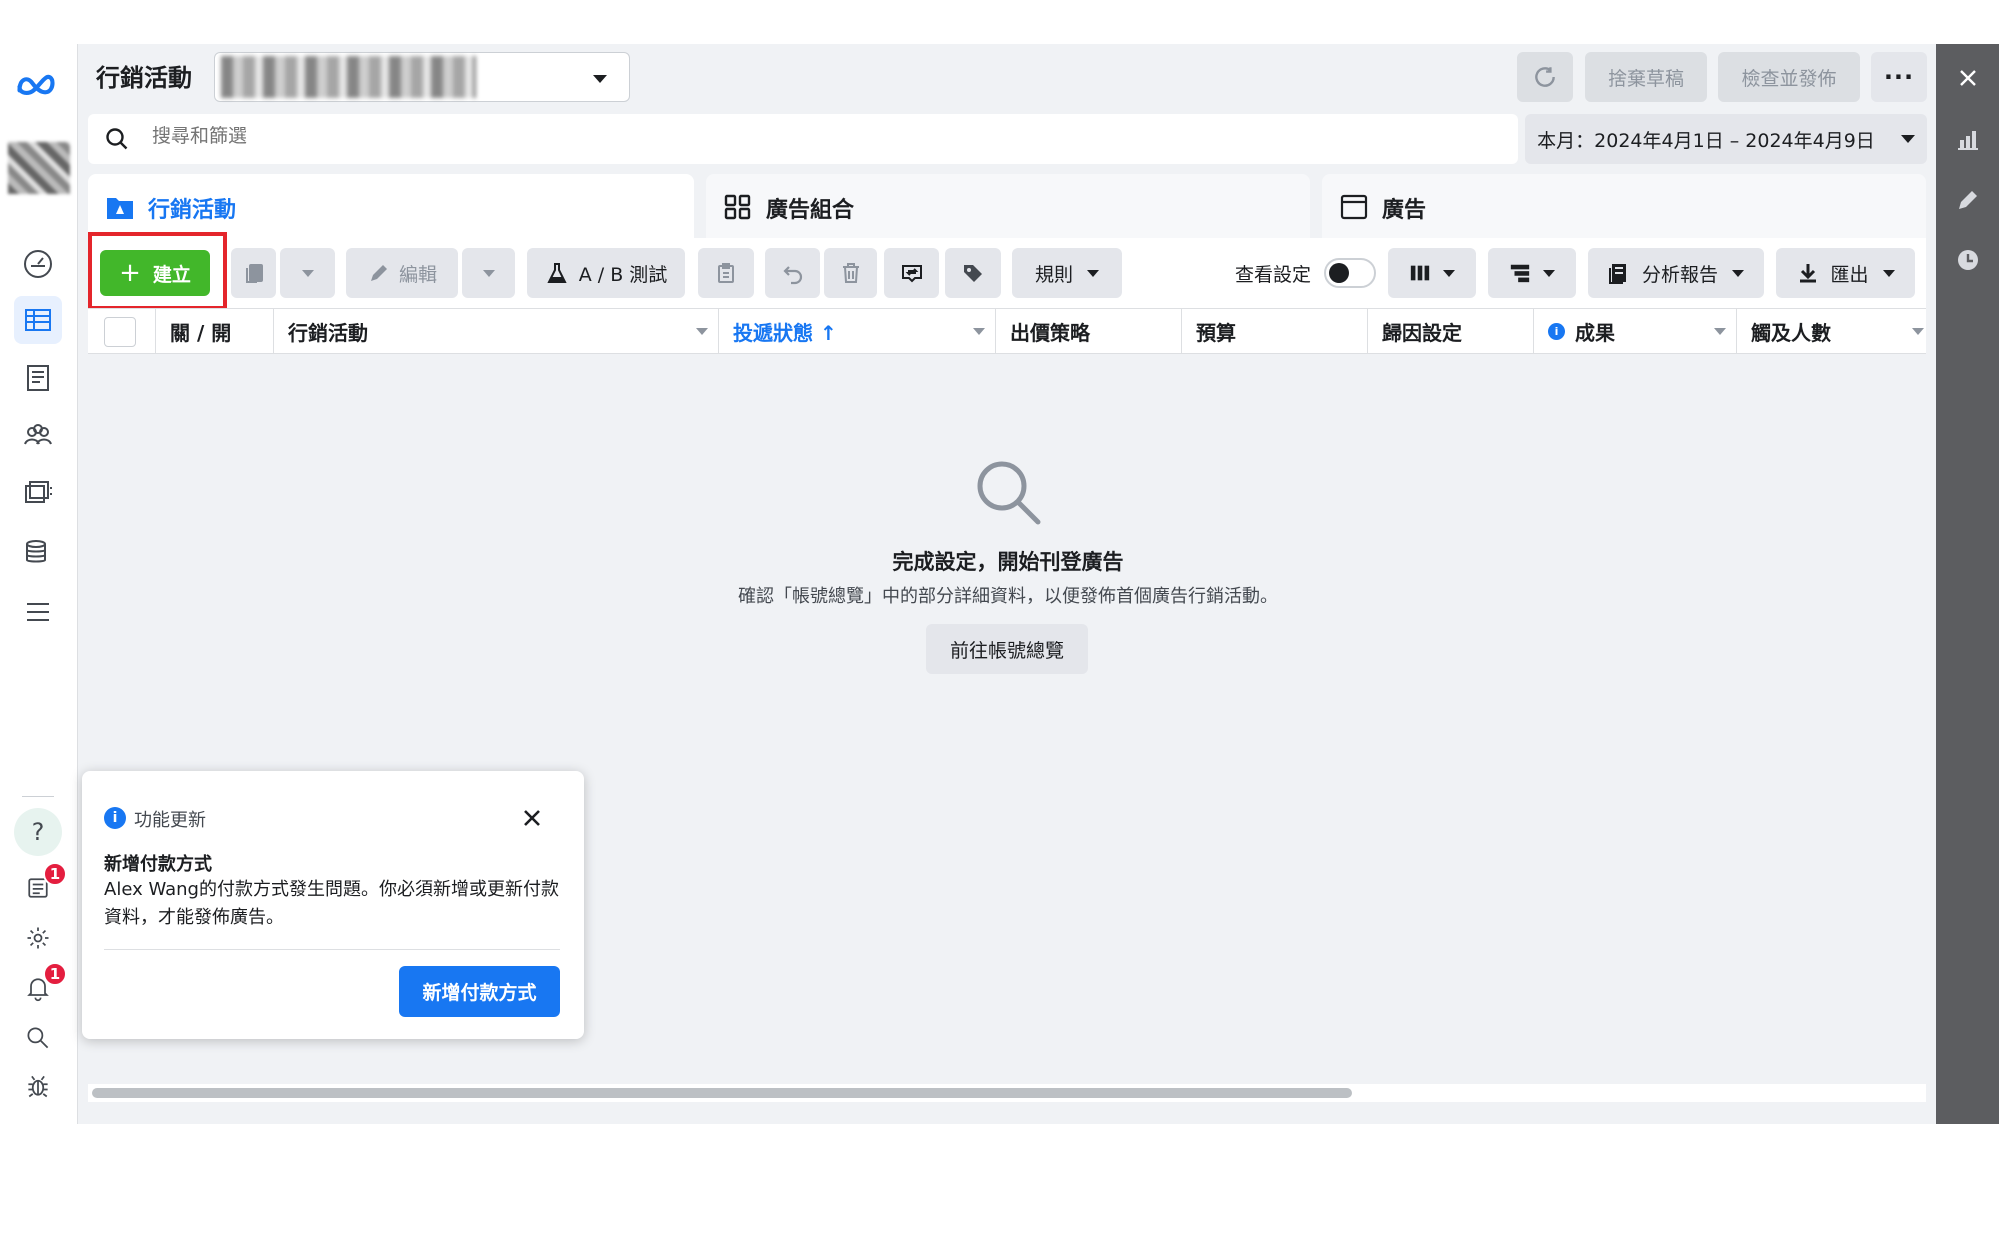 Image resolution: width=1999 pixels, height=1250 pixels. Describe the element at coordinates (328, 332) in the screenshot. I see `column-label: 行銷活動` at that location.